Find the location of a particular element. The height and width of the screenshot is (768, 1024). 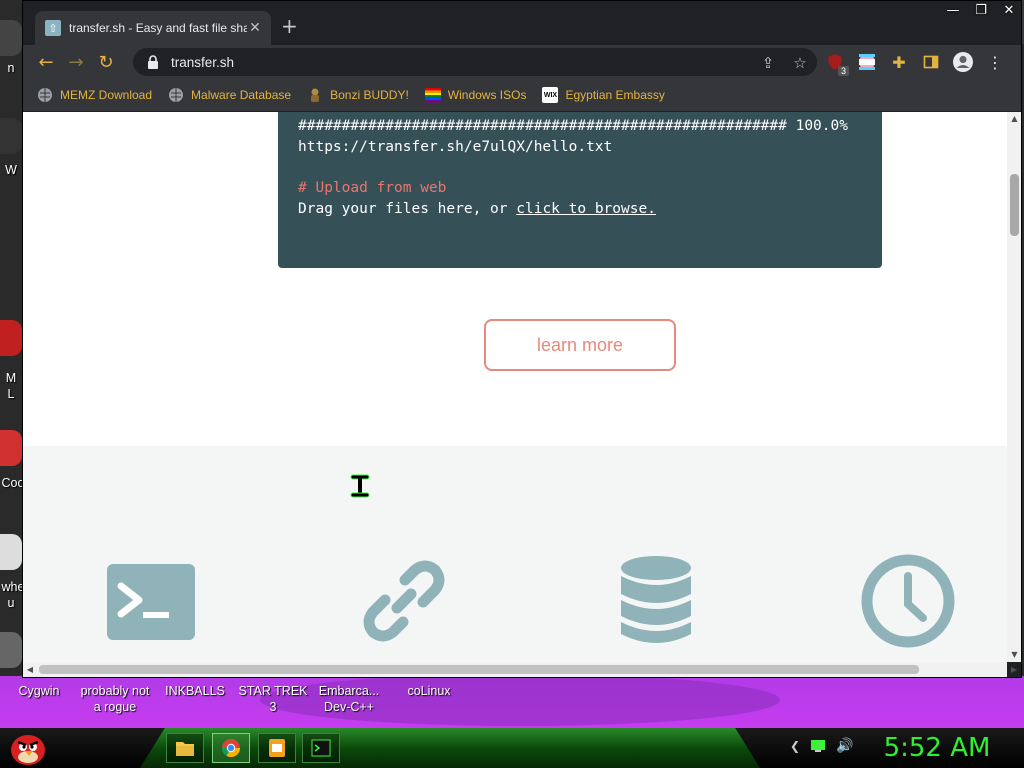

minimize-button: — is located at coordinates (953, 11).